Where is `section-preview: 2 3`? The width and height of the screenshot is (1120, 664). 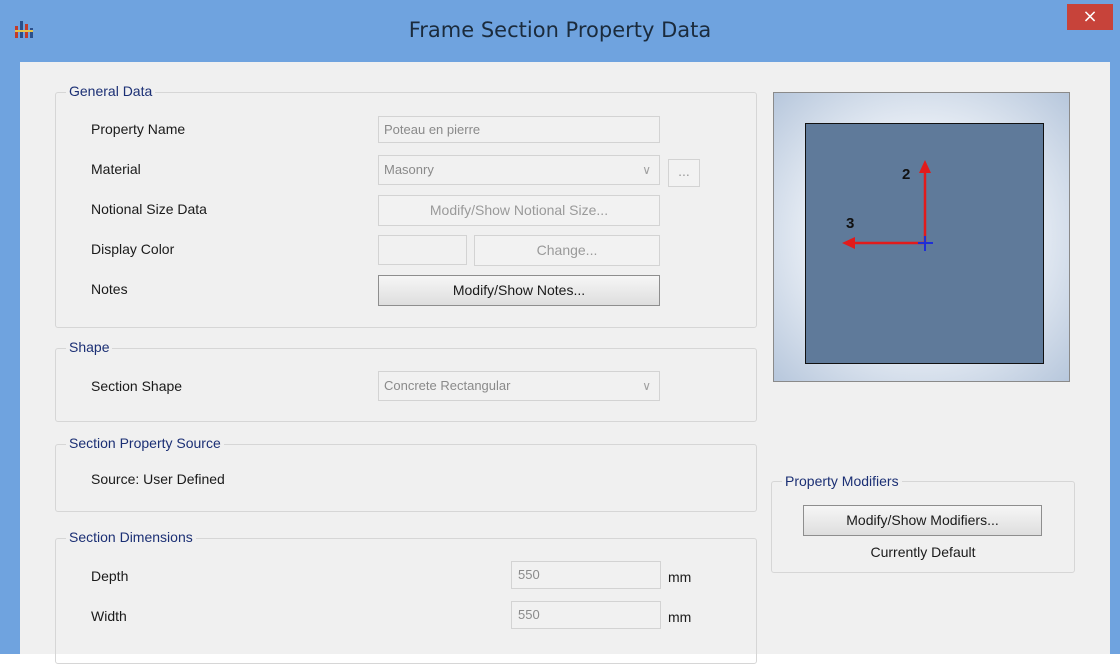 section-preview: 2 3 is located at coordinates (921, 237).